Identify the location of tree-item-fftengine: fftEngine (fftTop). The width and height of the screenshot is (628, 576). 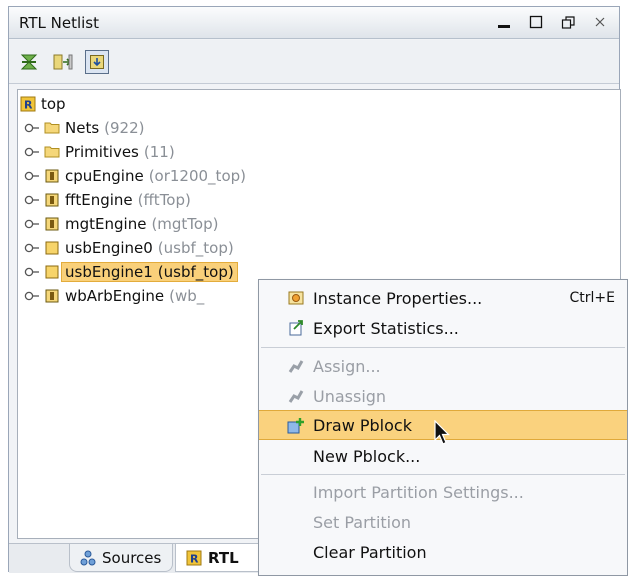
(107, 200).